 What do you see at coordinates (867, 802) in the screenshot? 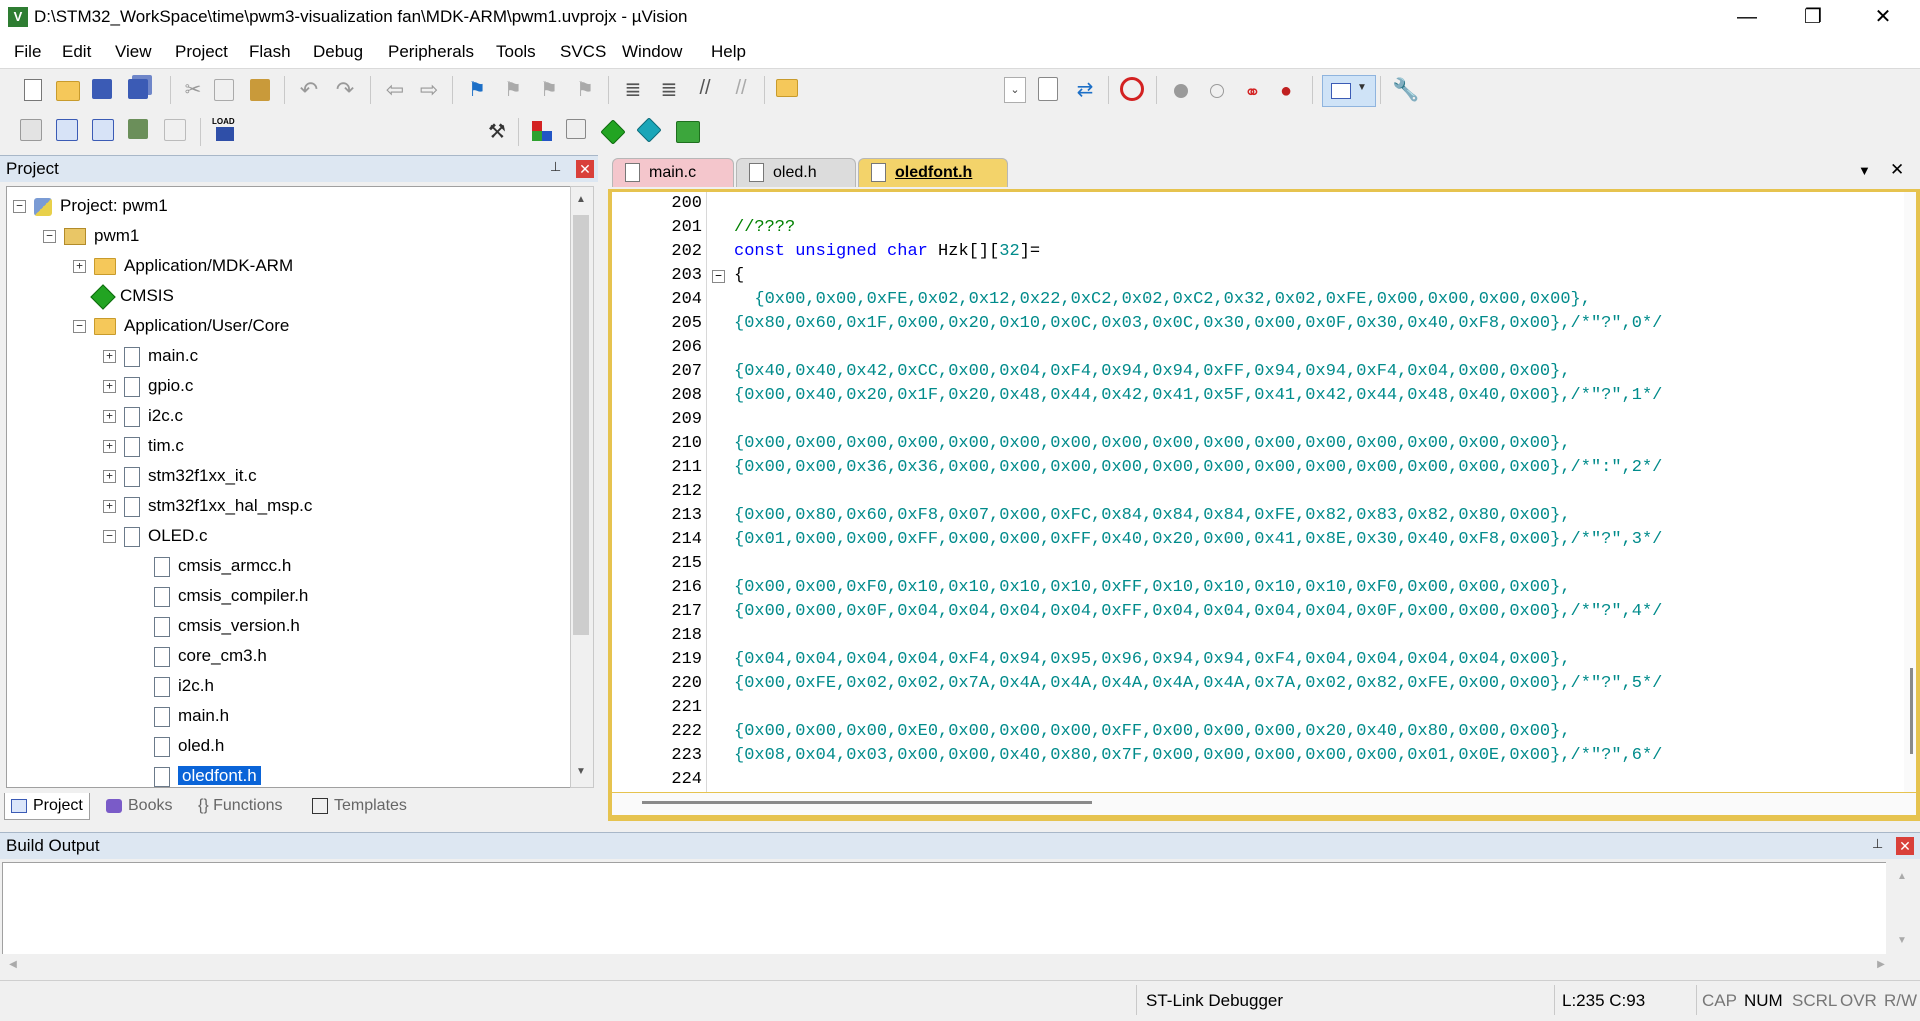
I see `scrollbar-thumb` at bounding box center [867, 802].